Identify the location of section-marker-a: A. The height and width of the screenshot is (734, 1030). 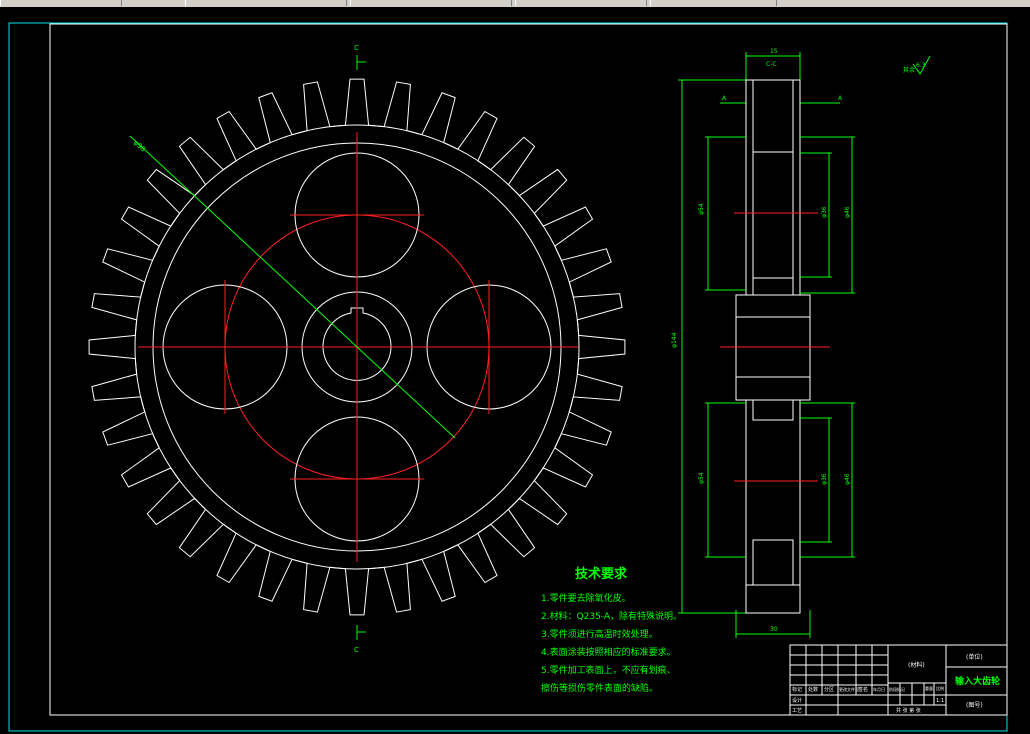
(724, 98).